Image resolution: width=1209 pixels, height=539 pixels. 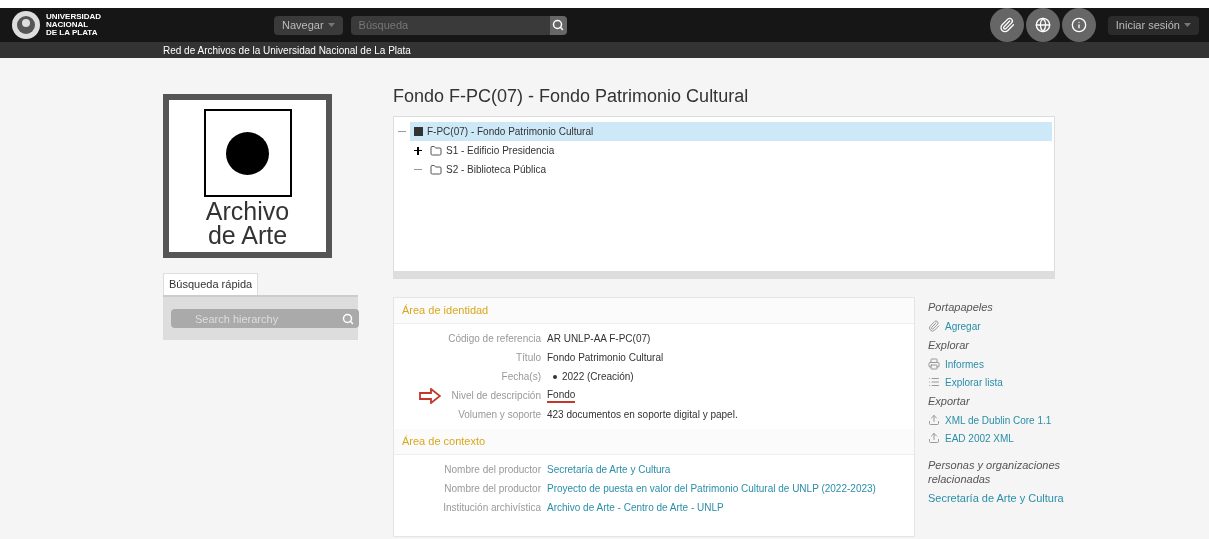 I want to click on language-button, so click(x=1042, y=25).